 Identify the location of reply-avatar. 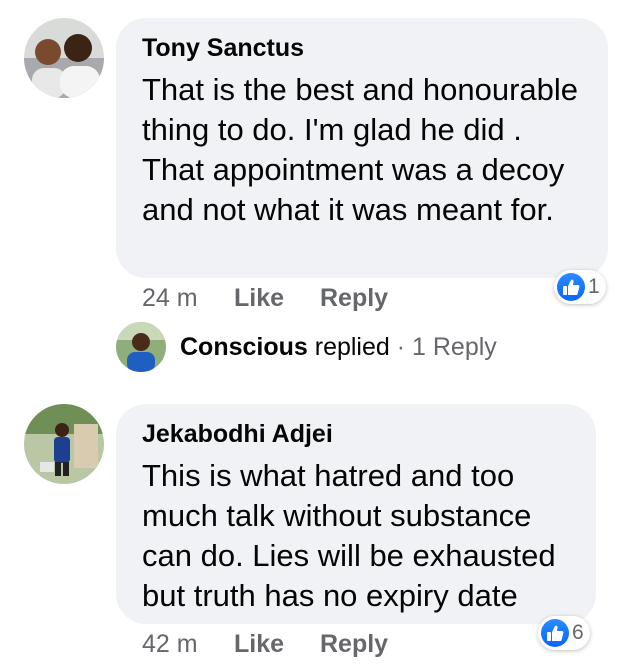
(141, 347).